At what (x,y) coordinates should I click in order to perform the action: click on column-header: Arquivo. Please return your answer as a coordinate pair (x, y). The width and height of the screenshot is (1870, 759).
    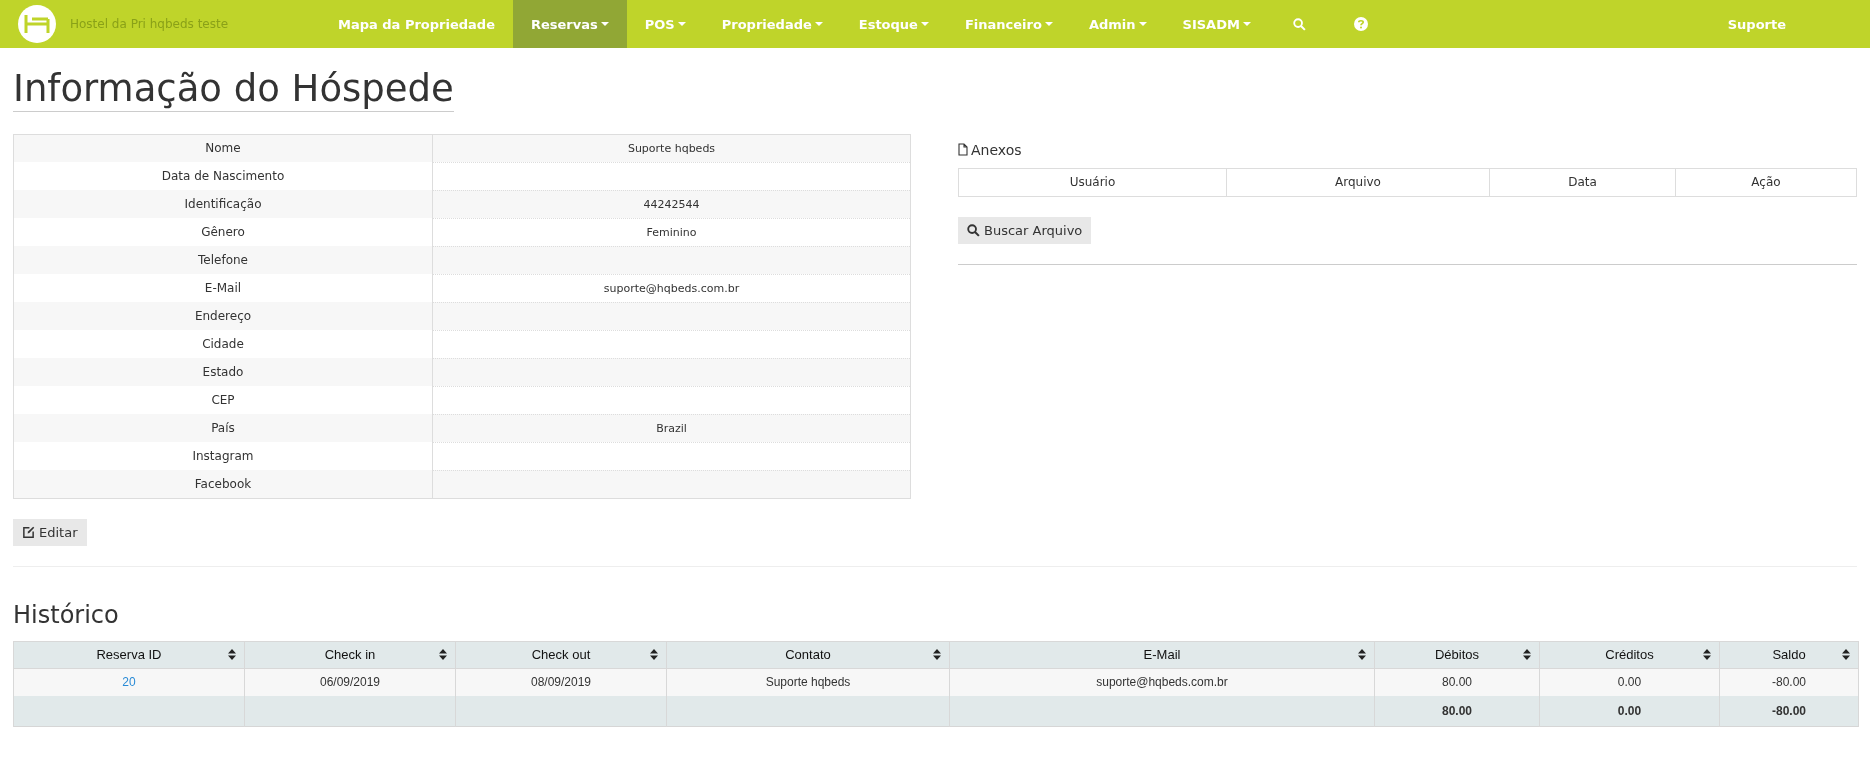
    Looking at the image, I should click on (1358, 182).